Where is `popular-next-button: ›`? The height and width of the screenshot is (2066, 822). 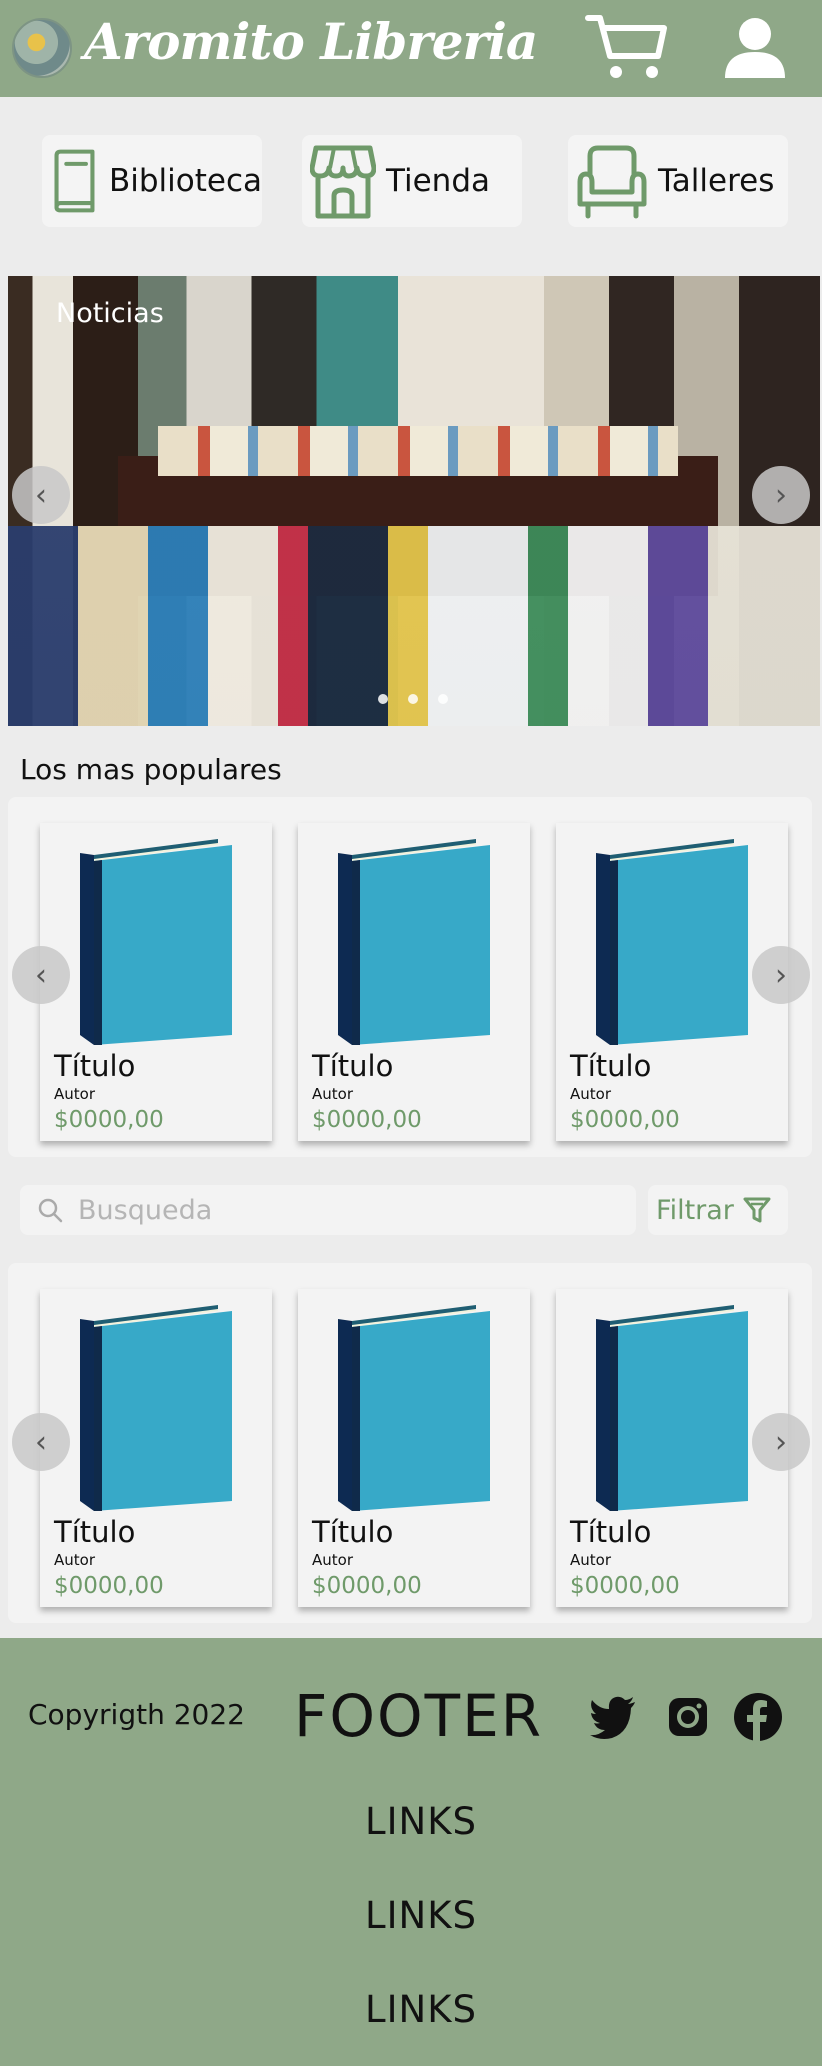 popular-next-button: › is located at coordinates (781, 975).